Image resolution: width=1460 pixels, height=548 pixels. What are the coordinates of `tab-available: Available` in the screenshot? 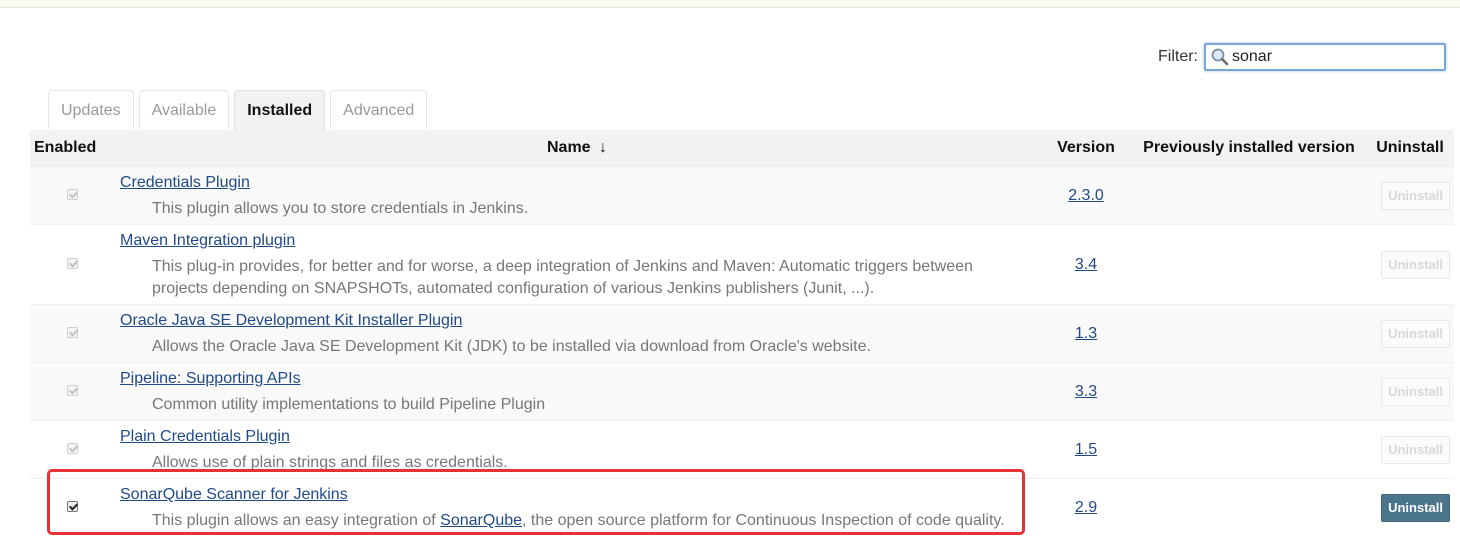 It's located at (184, 109).